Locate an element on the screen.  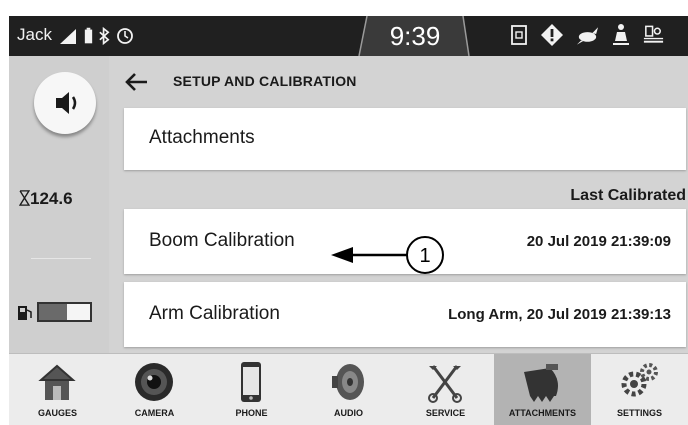
signal-icon is located at coordinates (68, 36).